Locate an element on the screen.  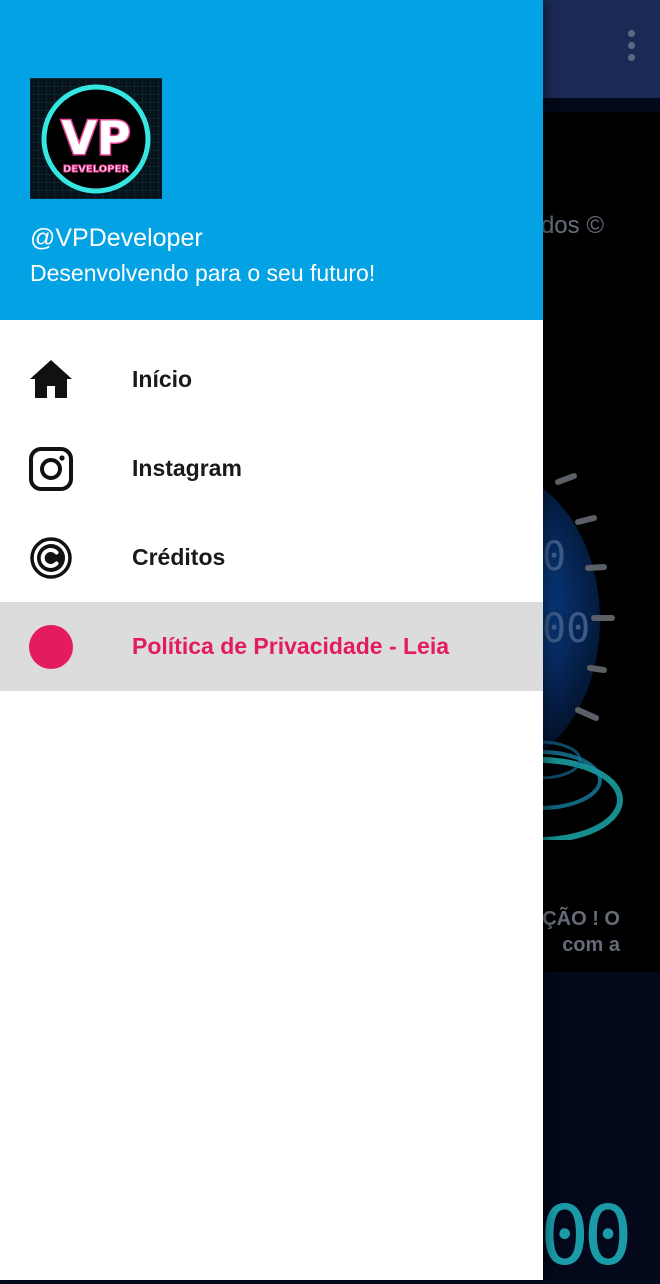
menu-item-label: Créditos is located at coordinates (179, 557).